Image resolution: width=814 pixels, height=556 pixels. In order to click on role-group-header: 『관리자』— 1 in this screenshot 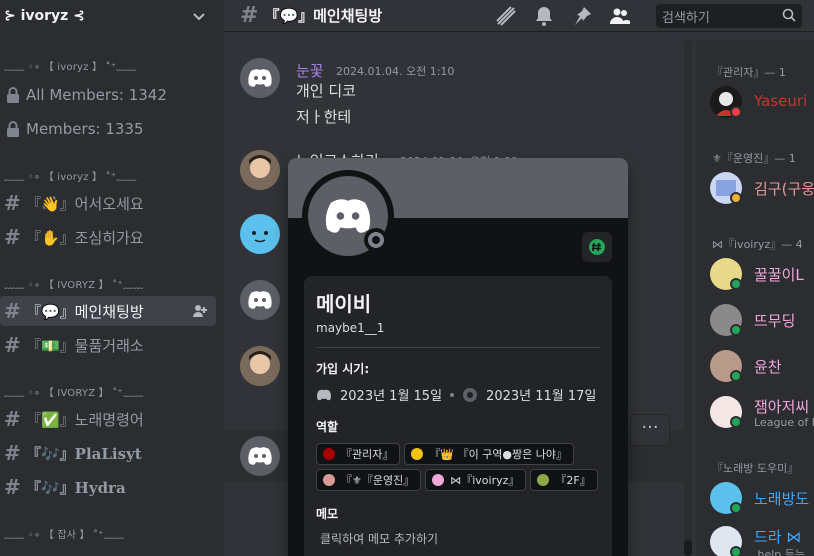, I will do `click(749, 72)`.